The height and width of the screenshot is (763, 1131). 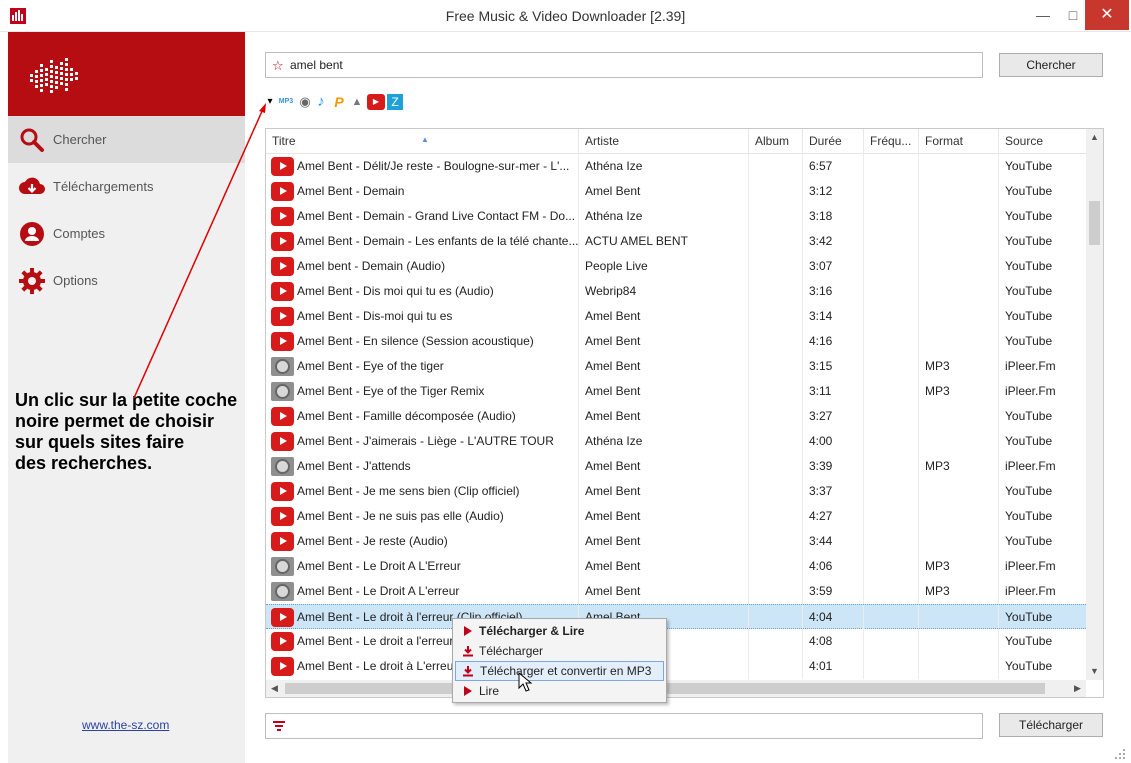 I want to click on ipleer-icon: ◉, so click(x=305, y=102).